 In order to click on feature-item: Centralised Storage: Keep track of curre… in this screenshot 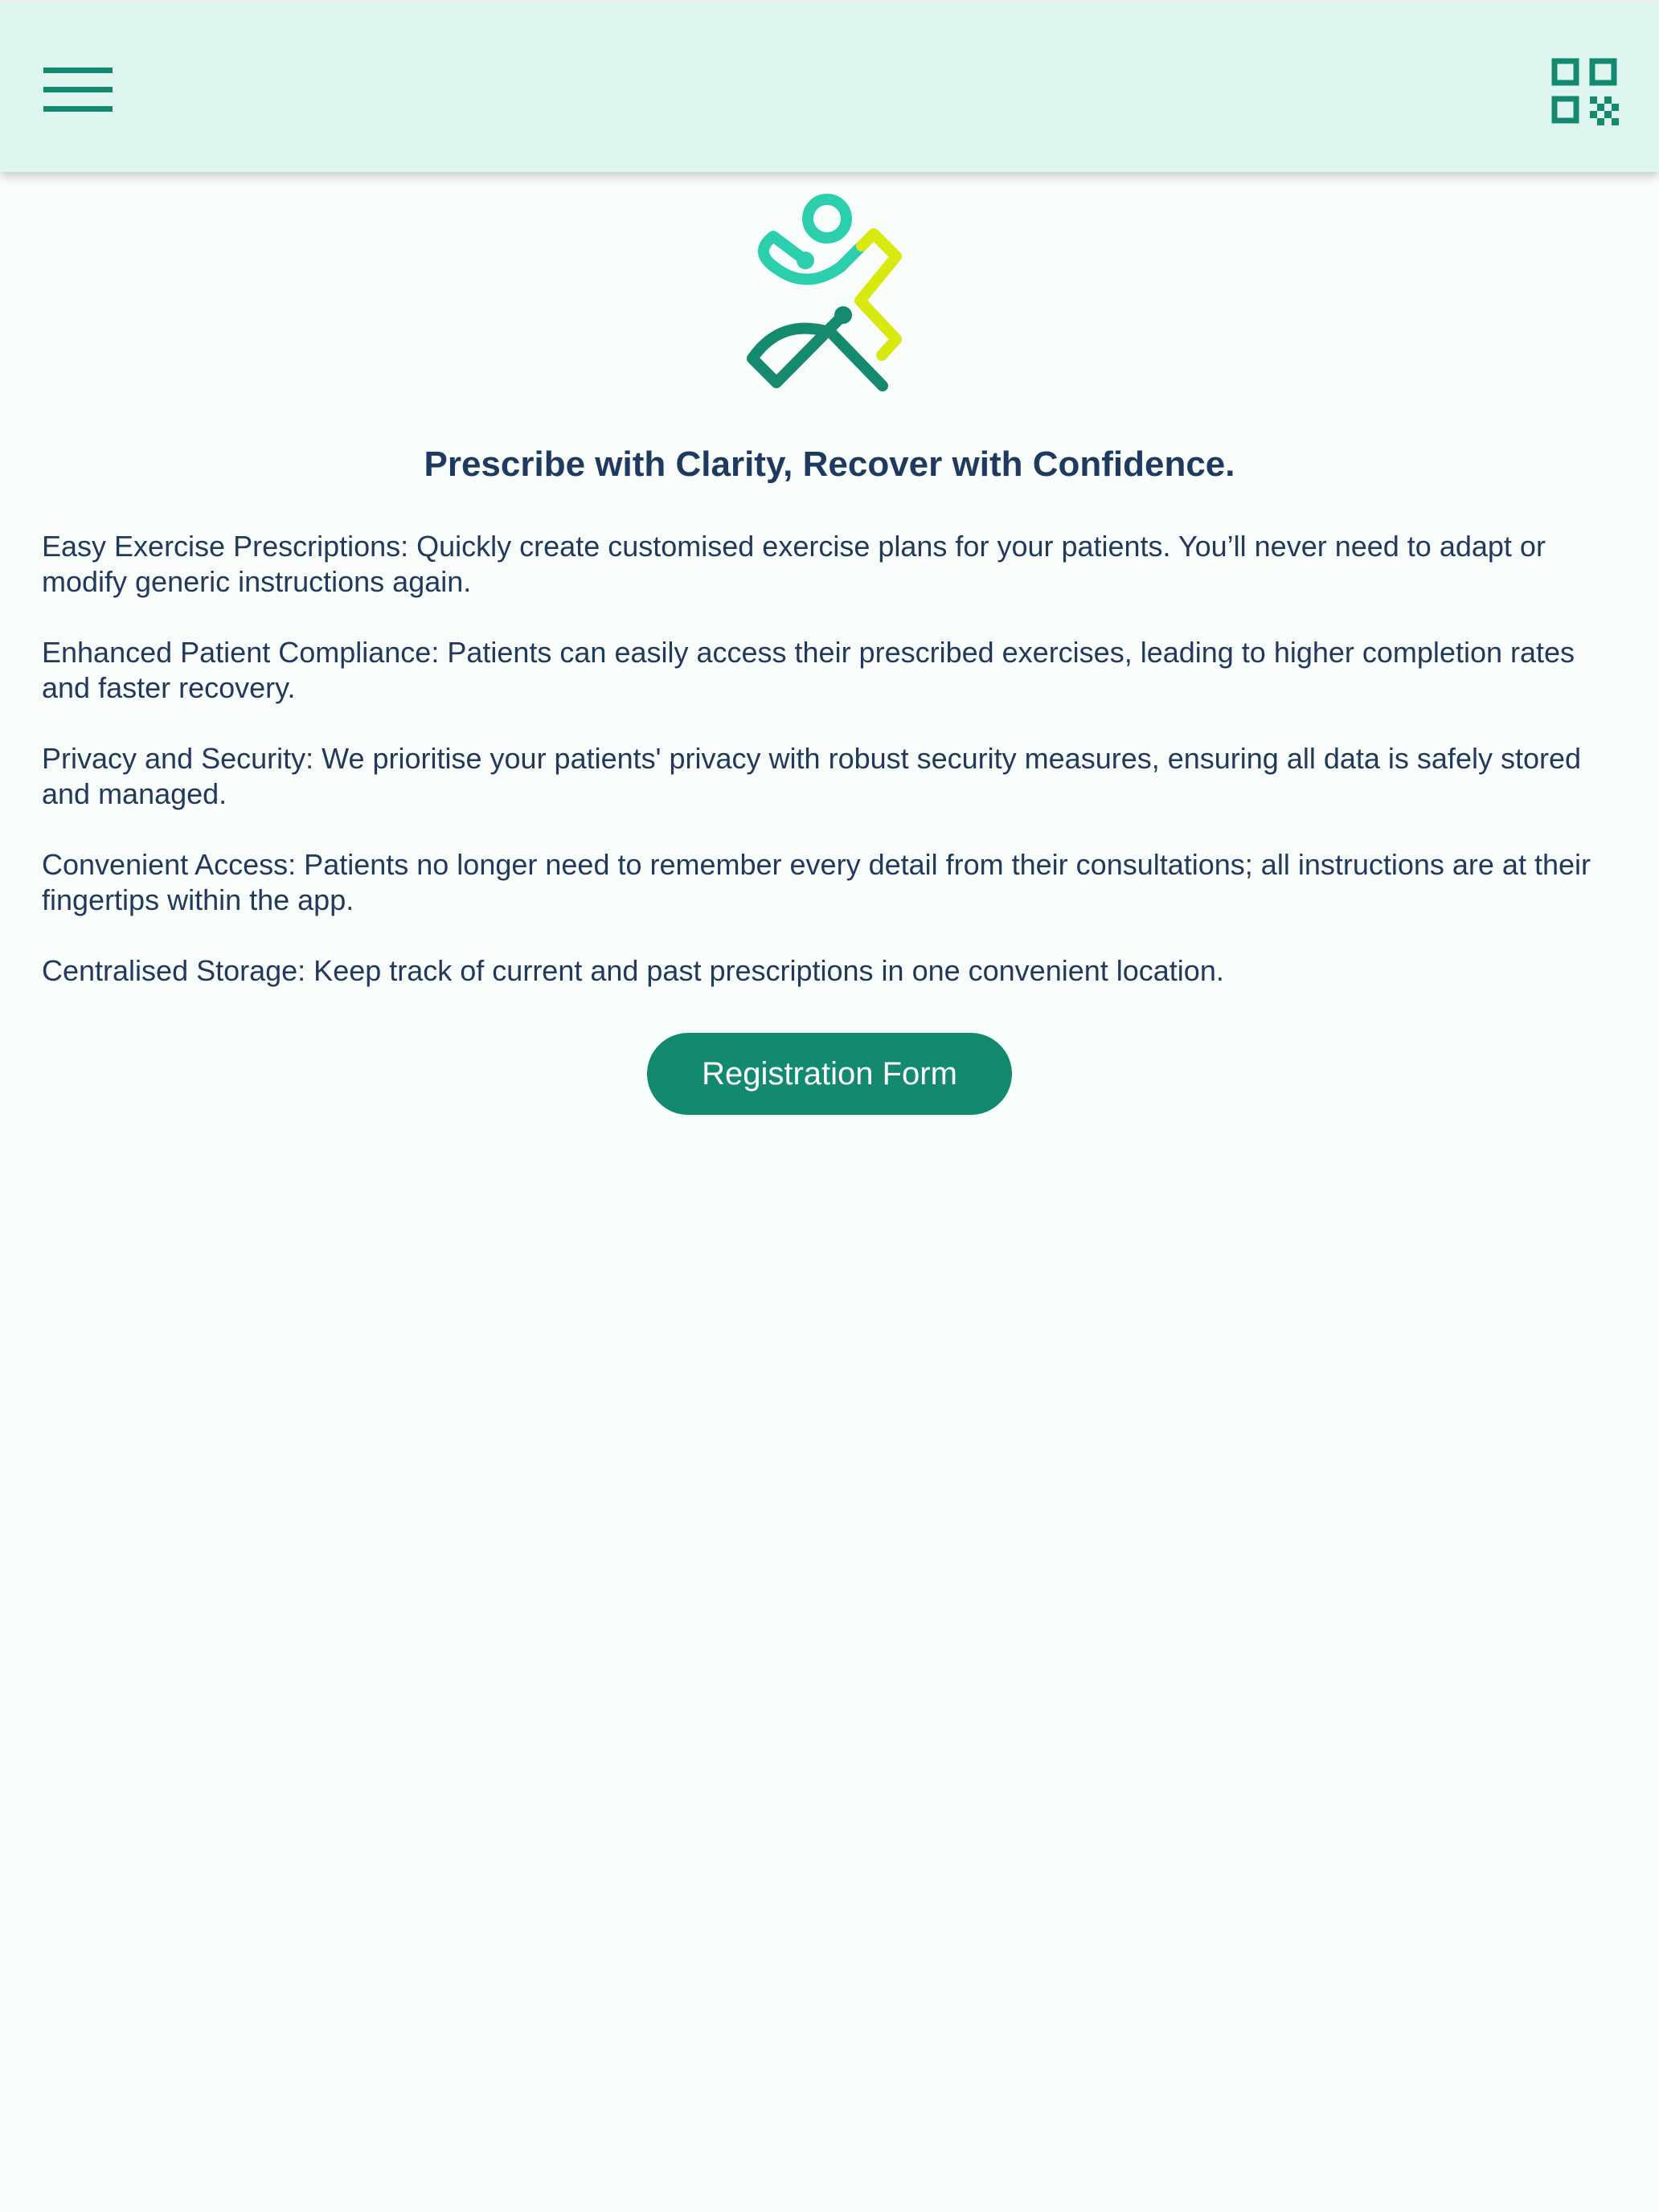, I will do `click(633, 971)`.